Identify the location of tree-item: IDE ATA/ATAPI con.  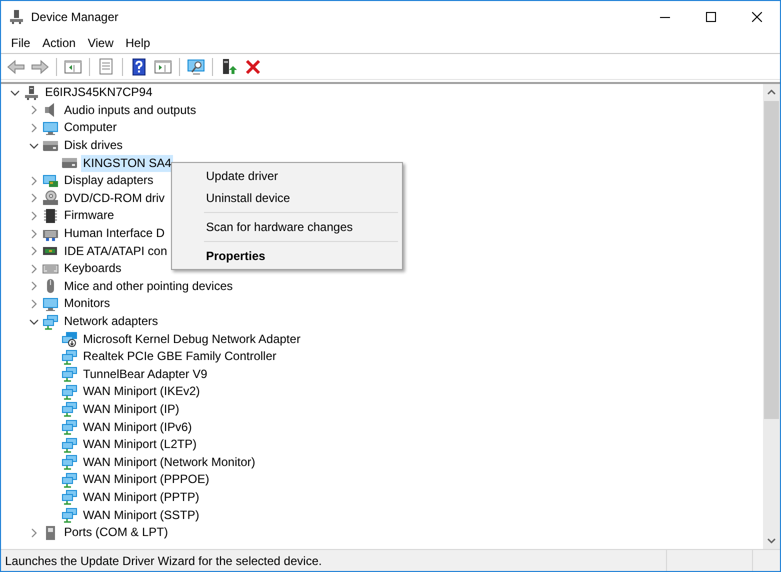
(116, 251).